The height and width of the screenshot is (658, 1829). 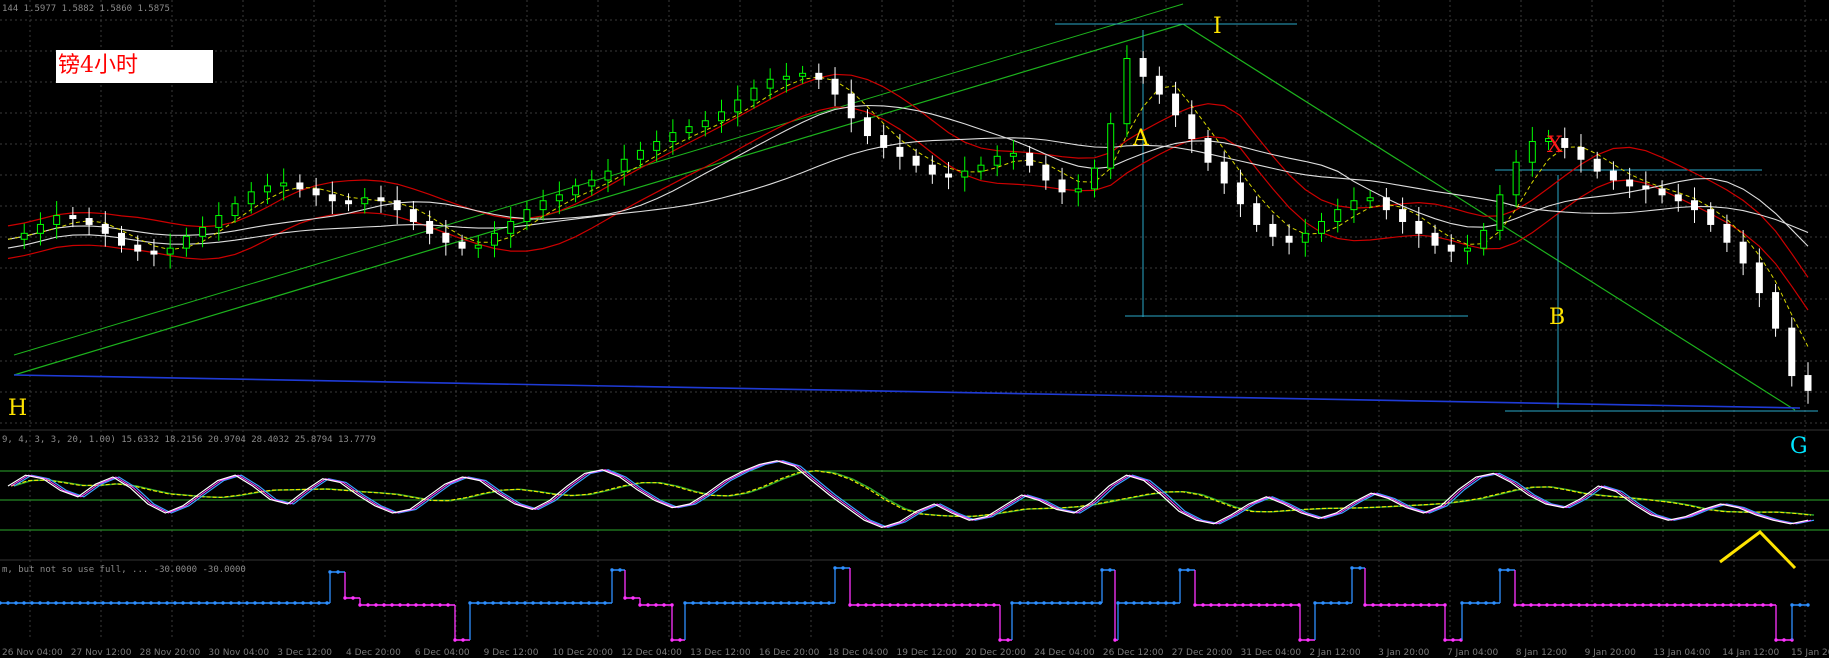 What do you see at coordinates (17, 408) in the screenshot?
I see `pattern-label-h: H` at bounding box center [17, 408].